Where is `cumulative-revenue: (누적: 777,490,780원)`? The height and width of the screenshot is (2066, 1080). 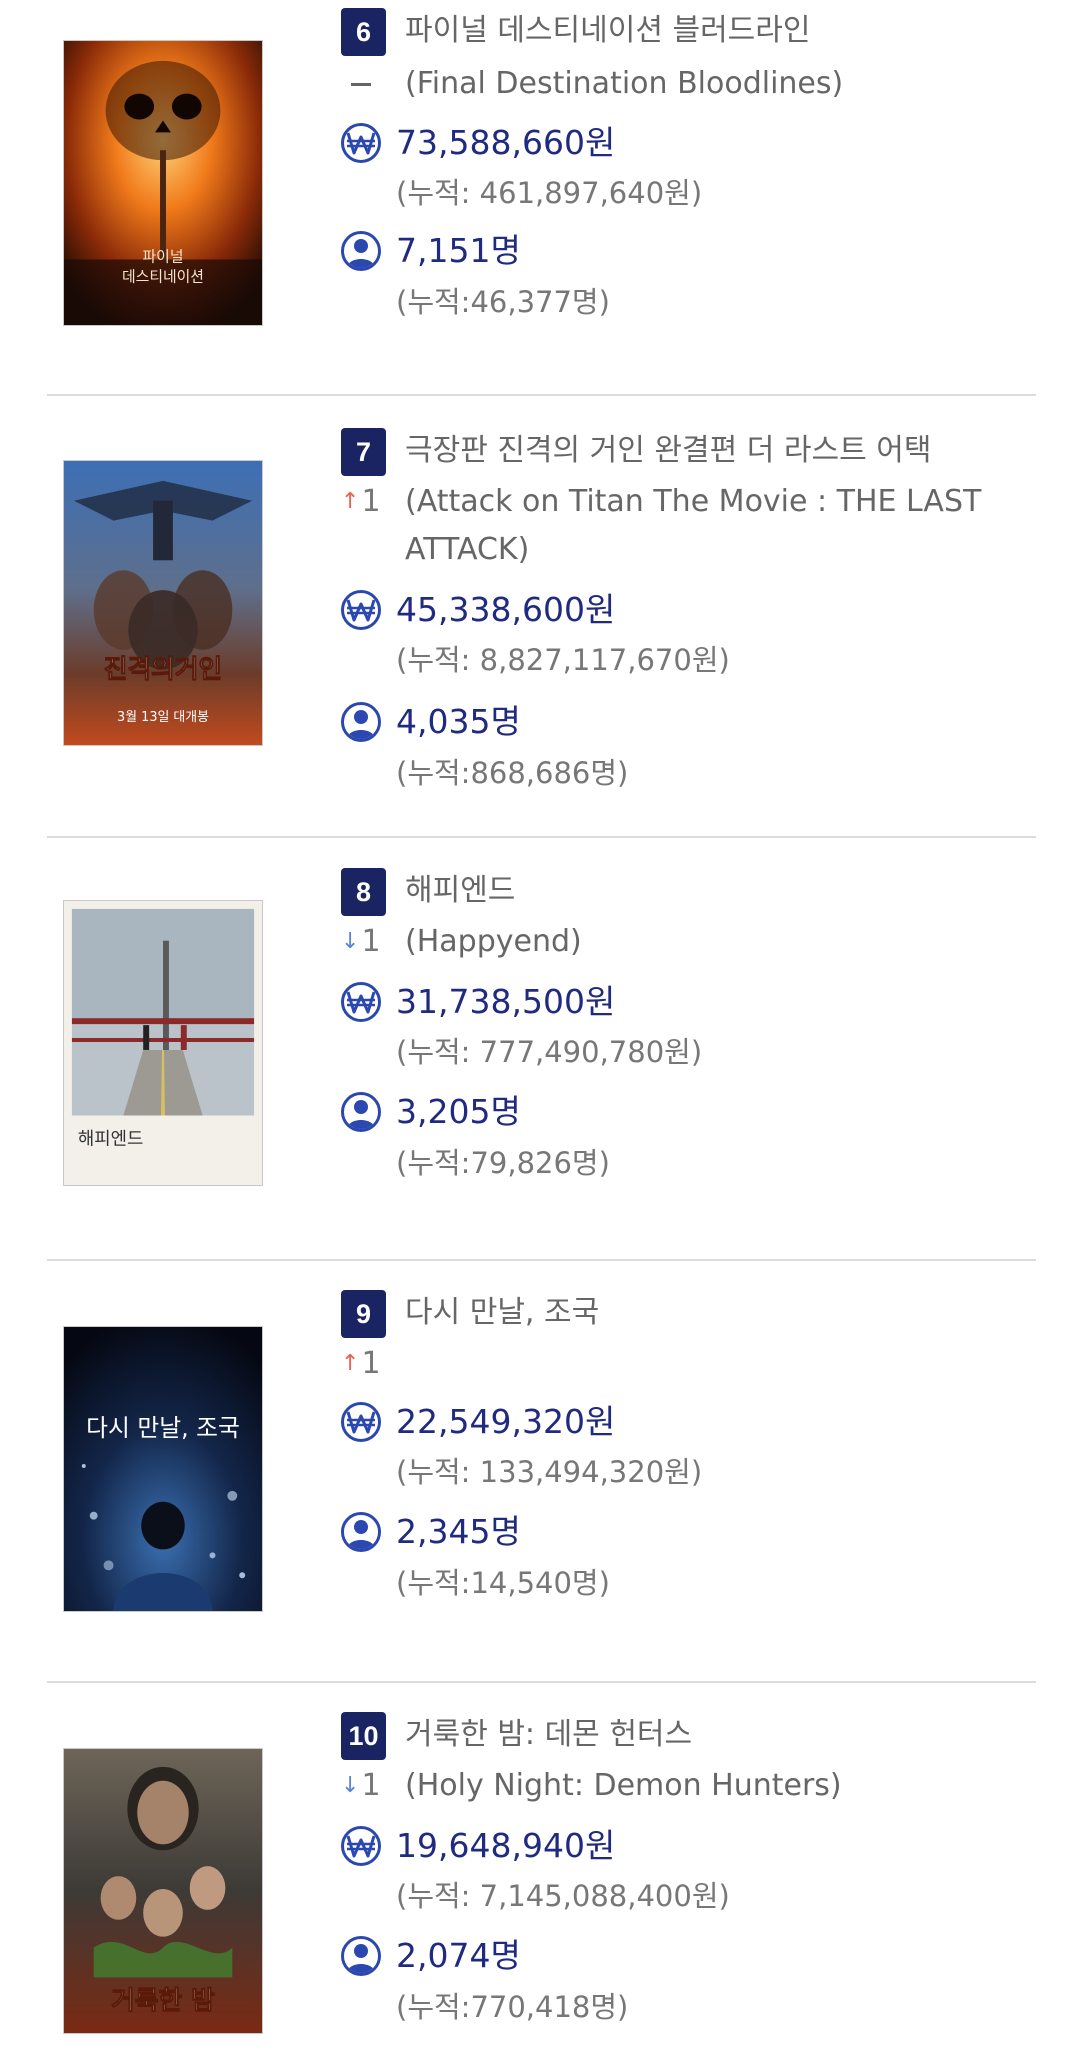 cumulative-revenue: (누적: 777,490,780원) is located at coordinates (549, 1052).